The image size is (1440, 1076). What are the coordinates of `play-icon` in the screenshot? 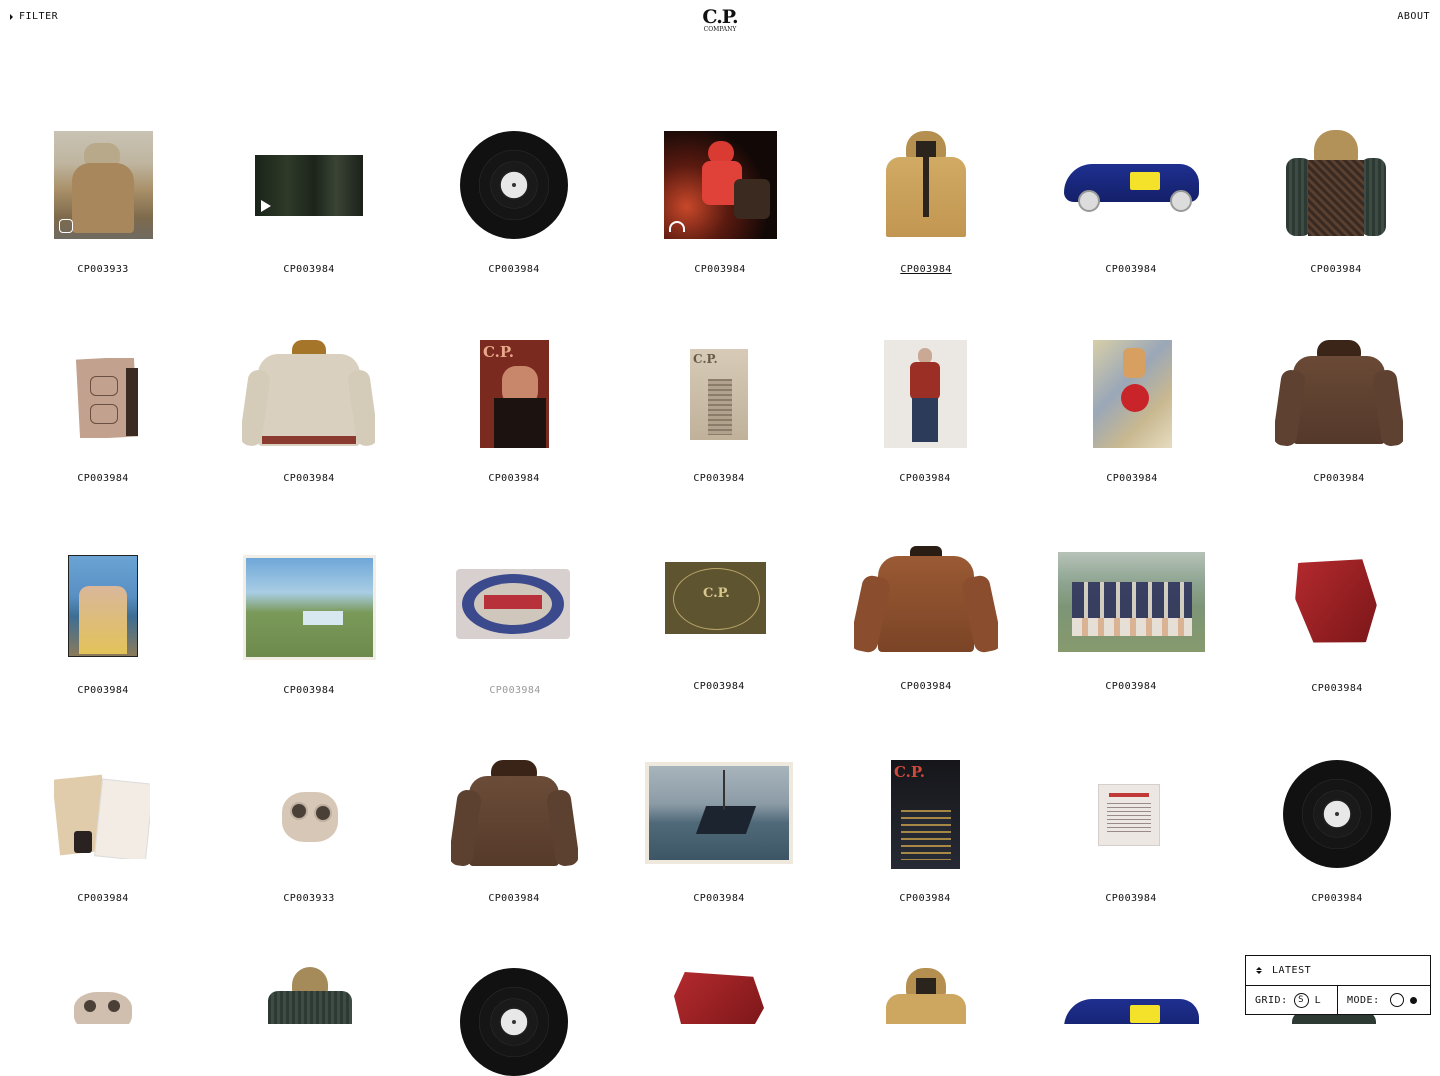 It's located at (266, 206).